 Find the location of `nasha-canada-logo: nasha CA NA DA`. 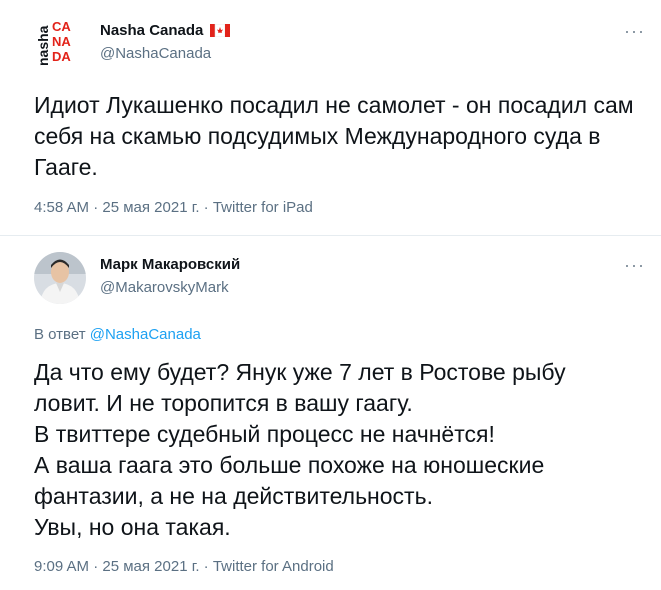

nasha-canada-logo: nasha CA NA DA is located at coordinates (53, 42).